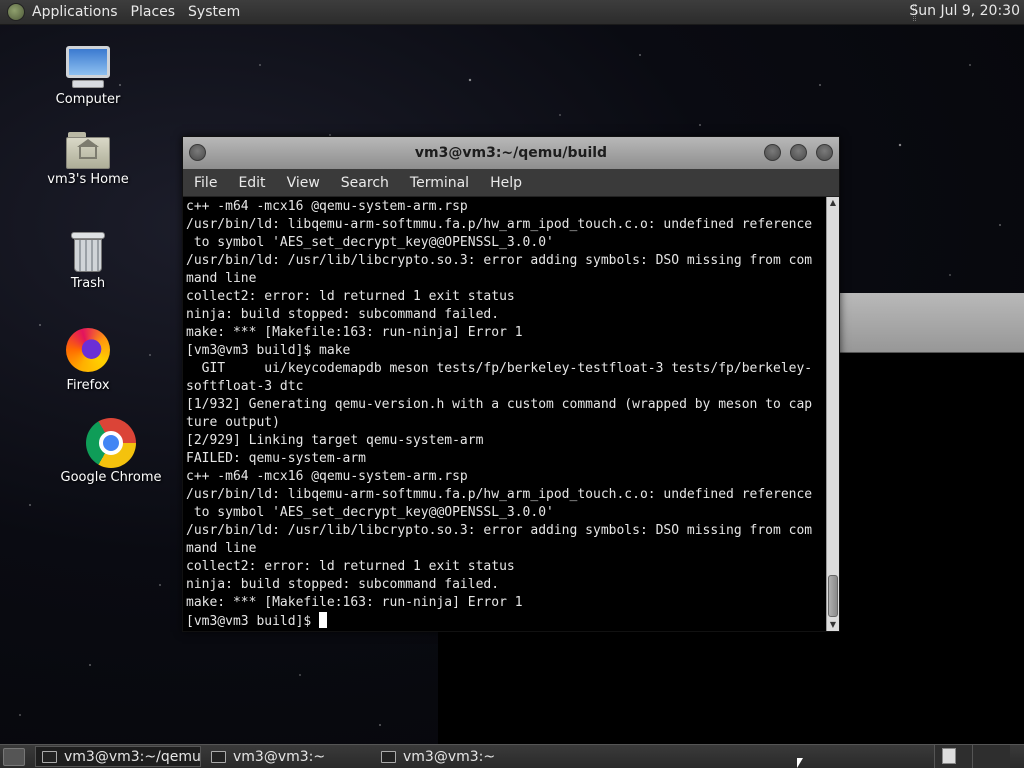 The width and height of the screenshot is (1024, 768). What do you see at coordinates (214, 12) in the screenshot?
I see `system-menu: System` at bounding box center [214, 12].